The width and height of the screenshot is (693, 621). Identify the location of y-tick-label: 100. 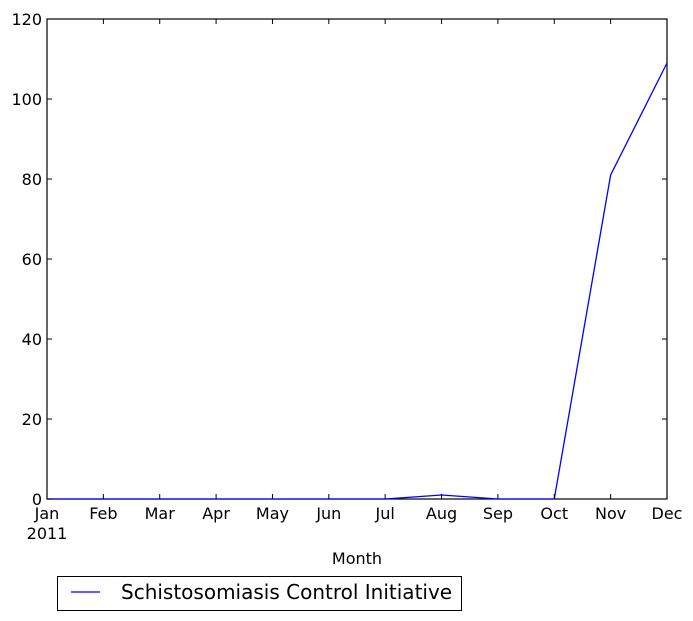
(26, 99).